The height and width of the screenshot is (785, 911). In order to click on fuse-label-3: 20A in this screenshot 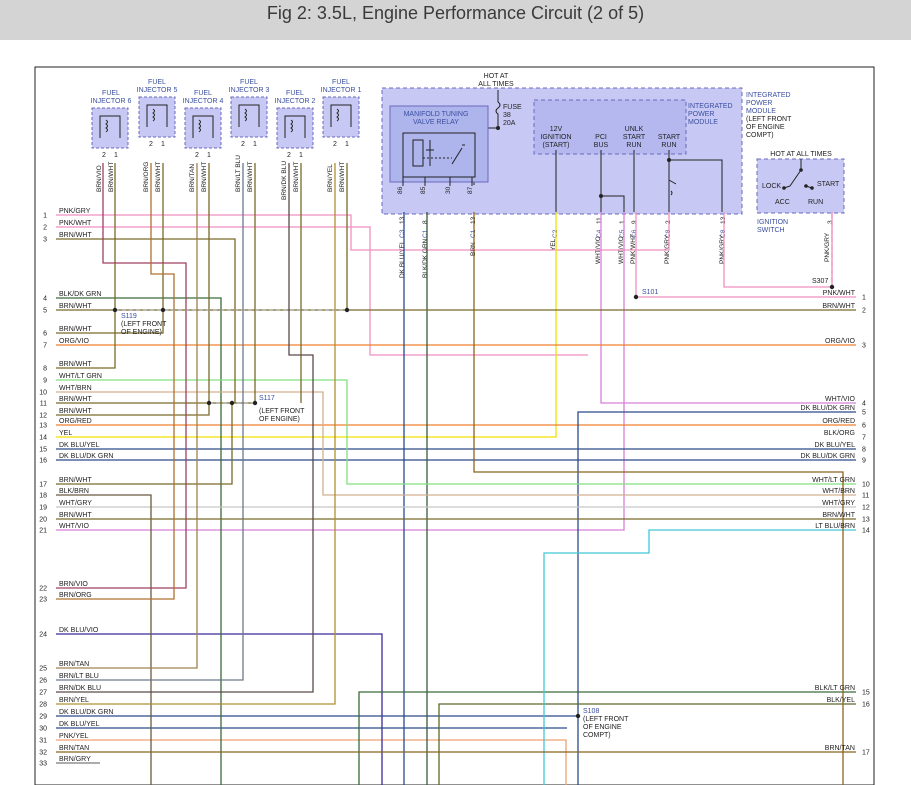, I will do `click(509, 123)`.